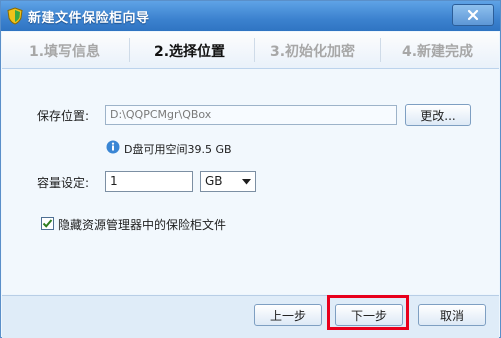  Describe the element at coordinates (178, 149) in the screenshot. I see `free-space-text: D盘可用空间39.5 GB` at that location.